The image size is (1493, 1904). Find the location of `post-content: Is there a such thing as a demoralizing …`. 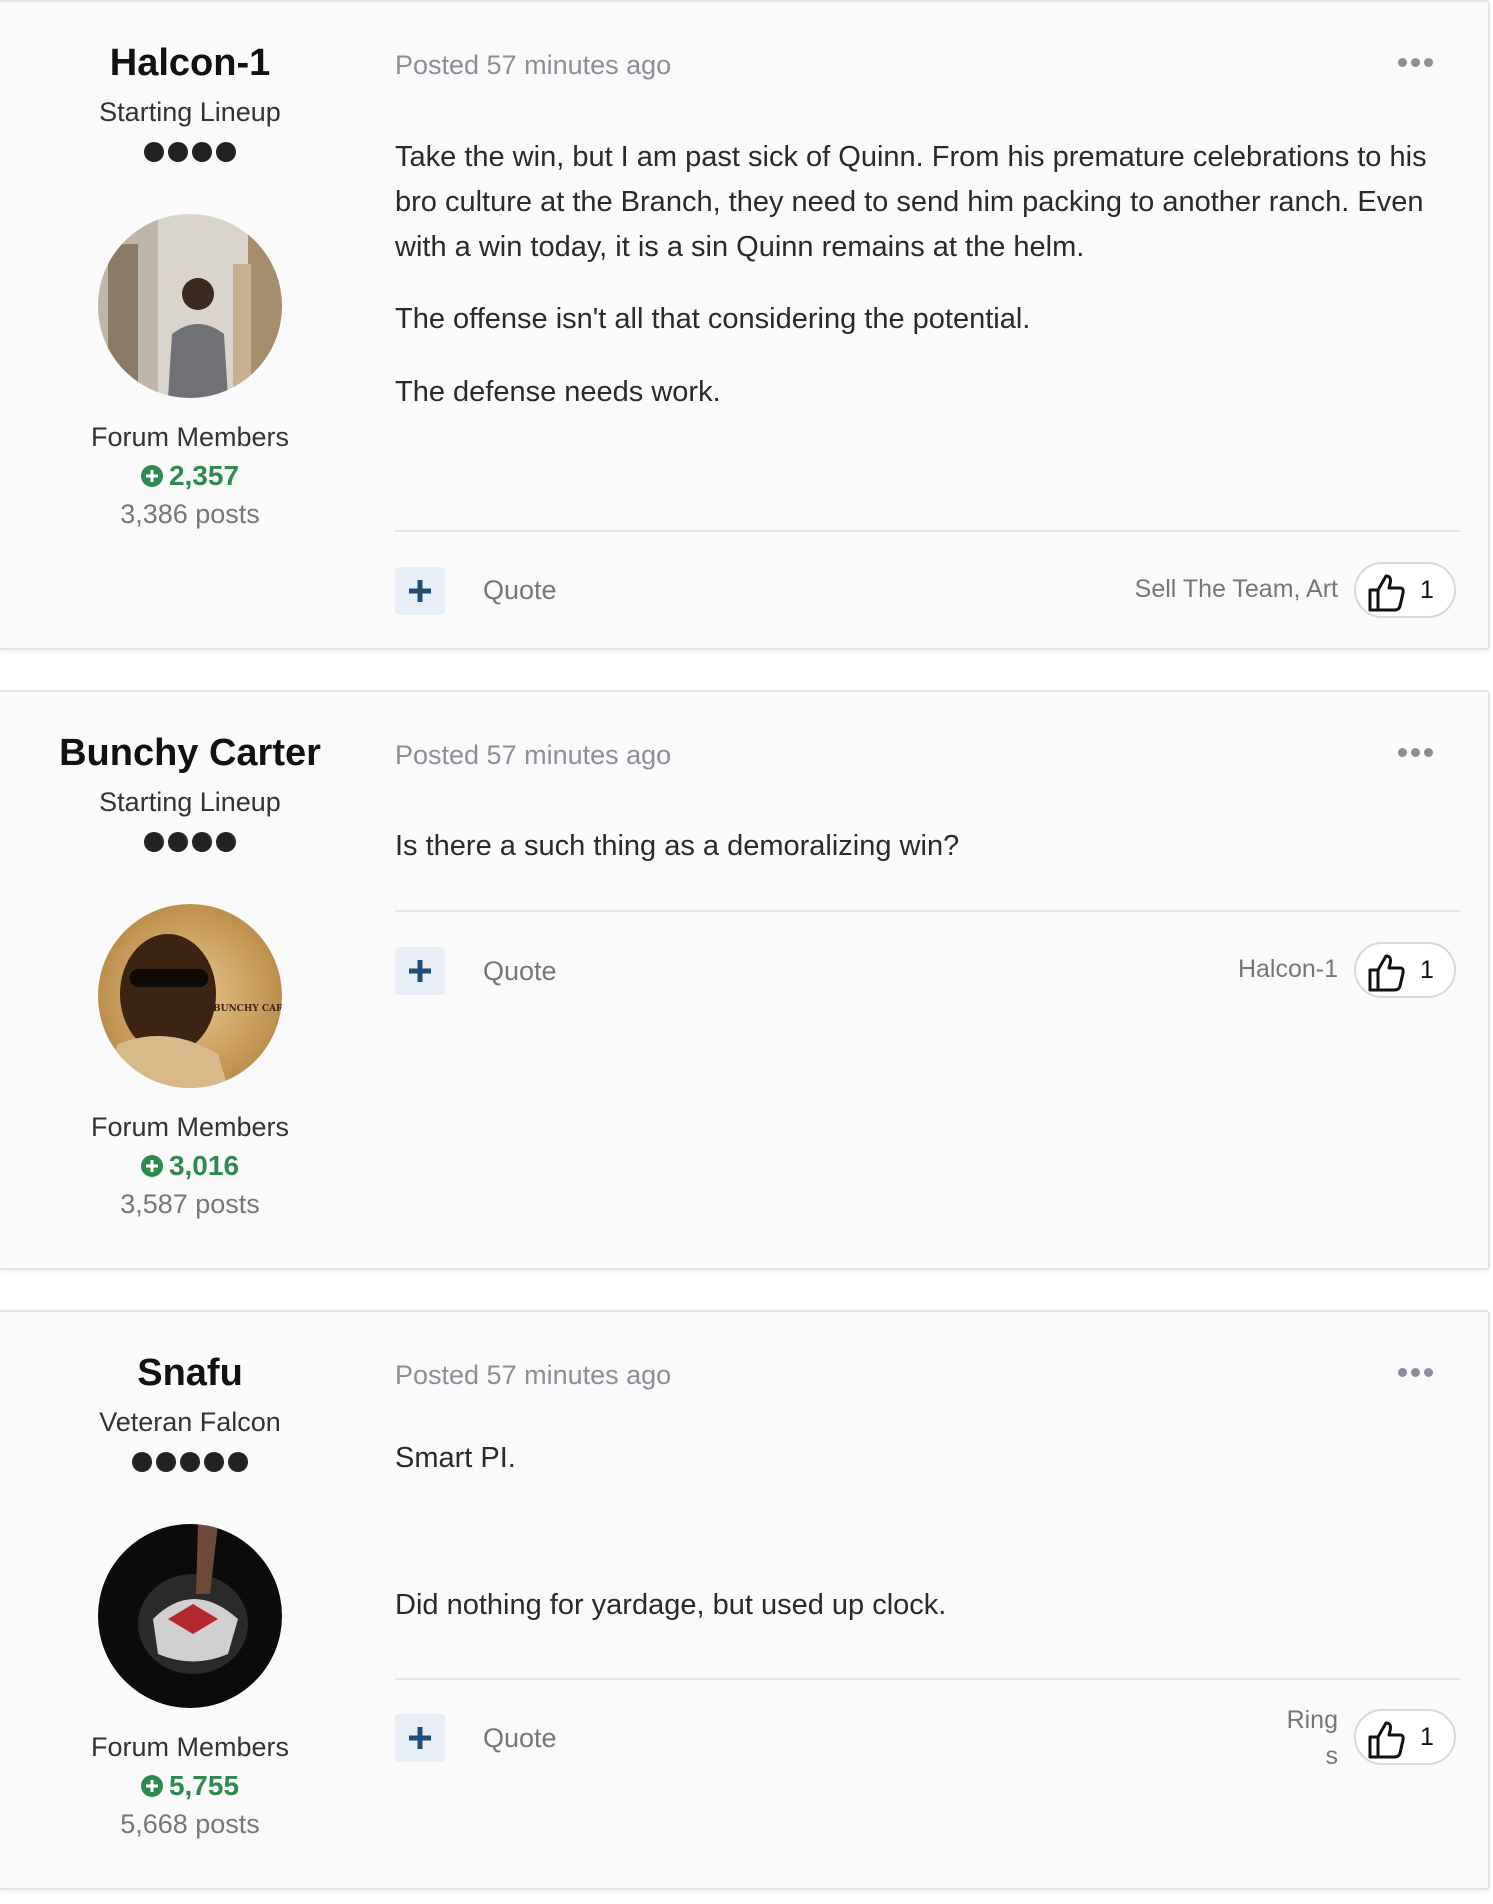

post-content: Is there a such thing as a demoralizing … is located at coordinates (925, 846).